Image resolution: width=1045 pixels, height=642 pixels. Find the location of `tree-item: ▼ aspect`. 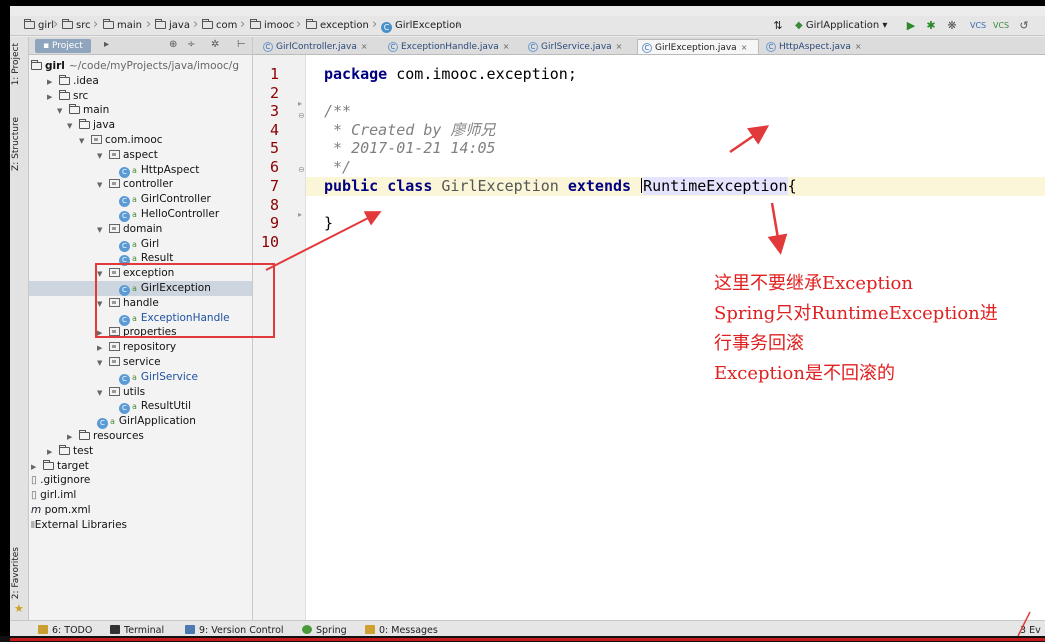

tree-item: ▼ aspect is located at coordinates (140, 156).